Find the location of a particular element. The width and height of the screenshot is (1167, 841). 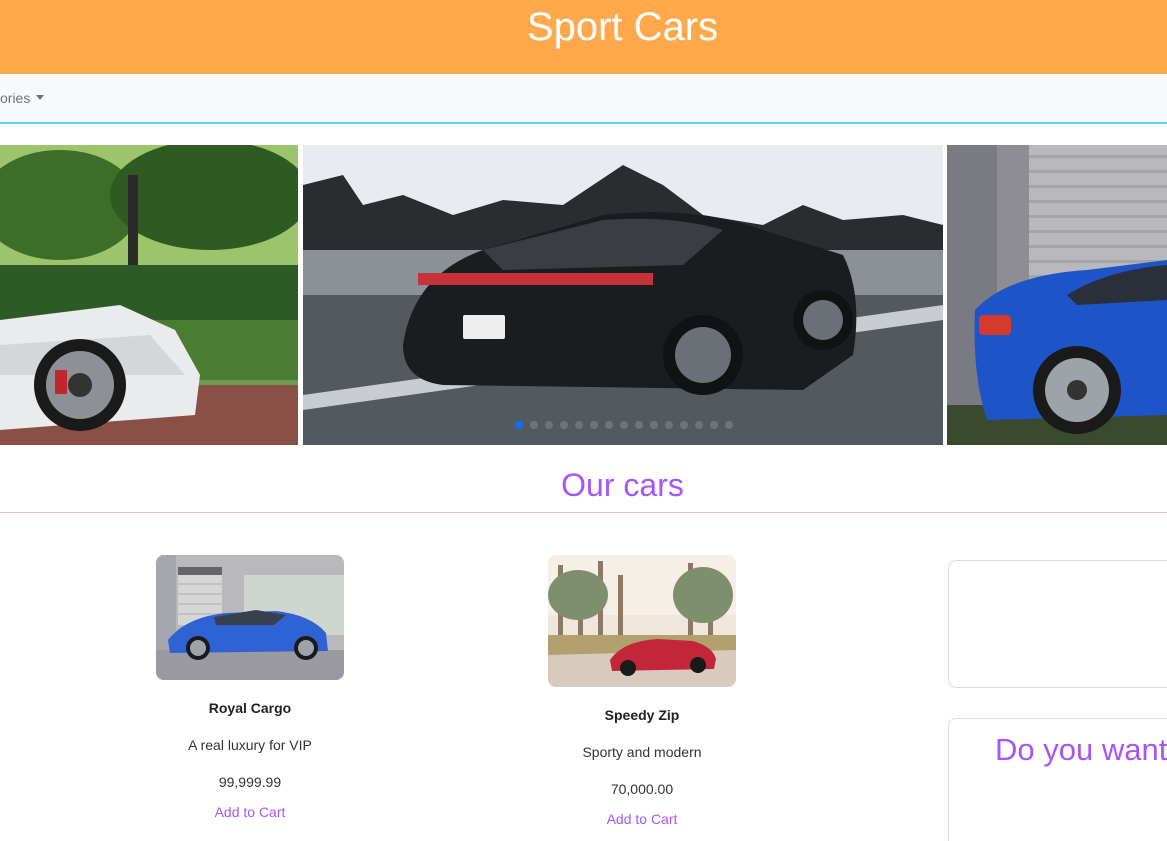

product-description: A real luxury for VIP is located at coordinates (250, 745).